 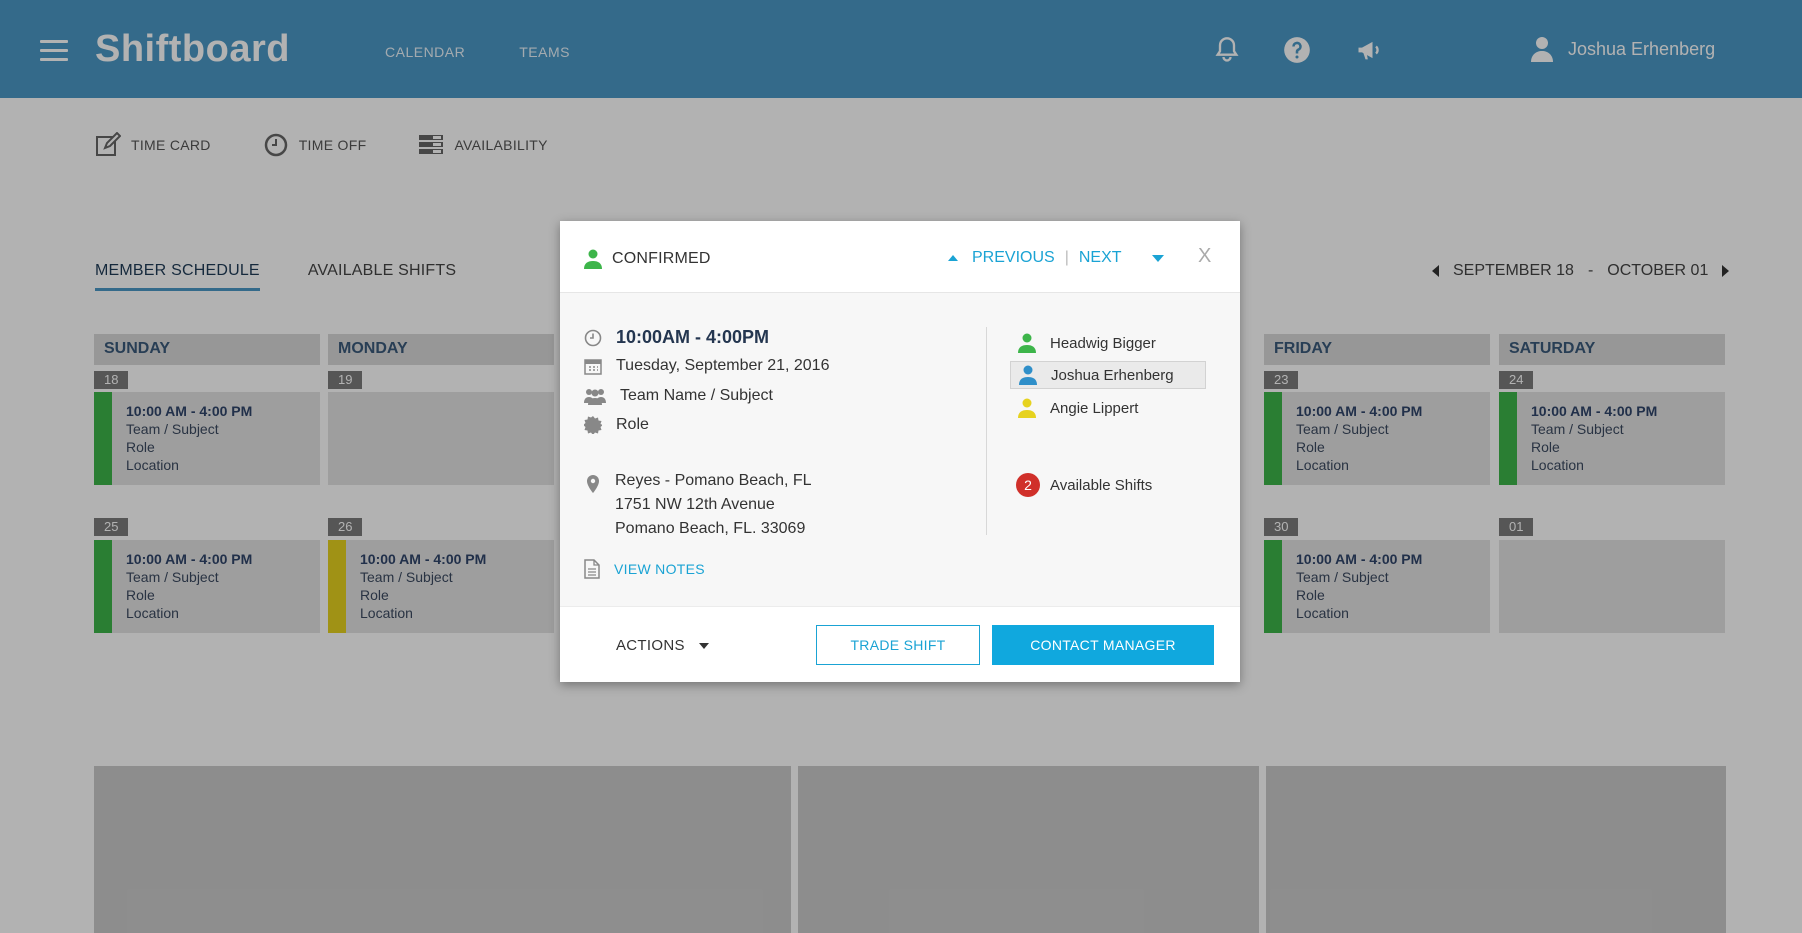 I want to click on shift-role-row: Role, so click(x=616, y=425).